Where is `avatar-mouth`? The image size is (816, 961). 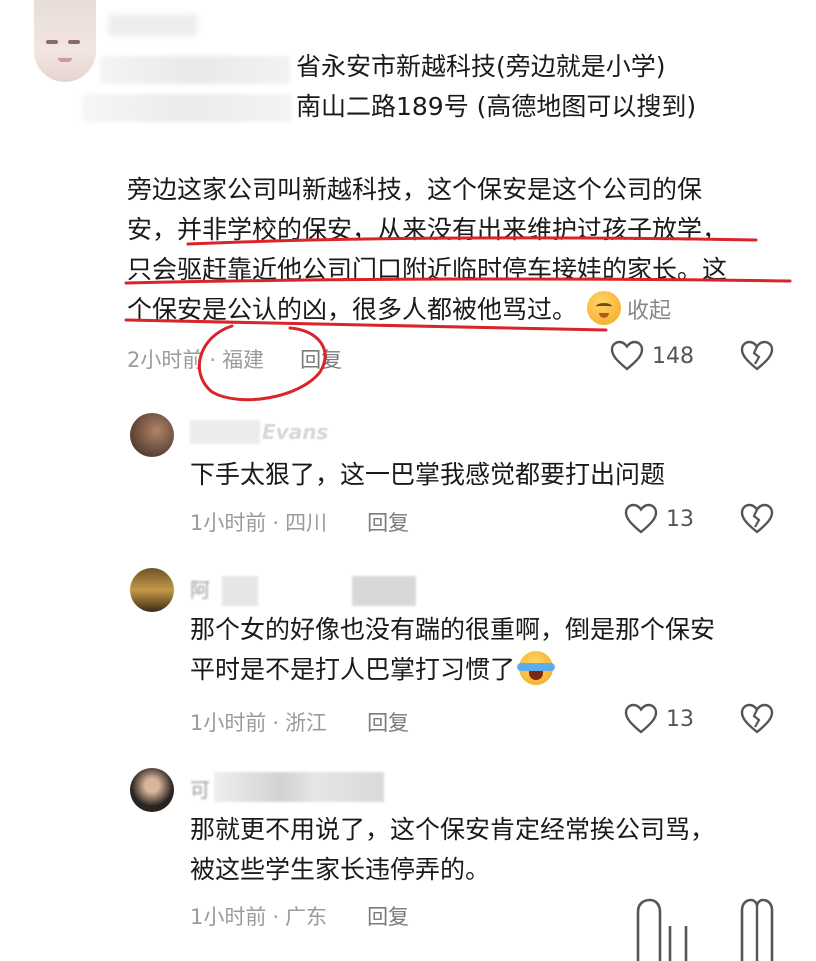 avatar-mouth is located at coordinates (65, 60).